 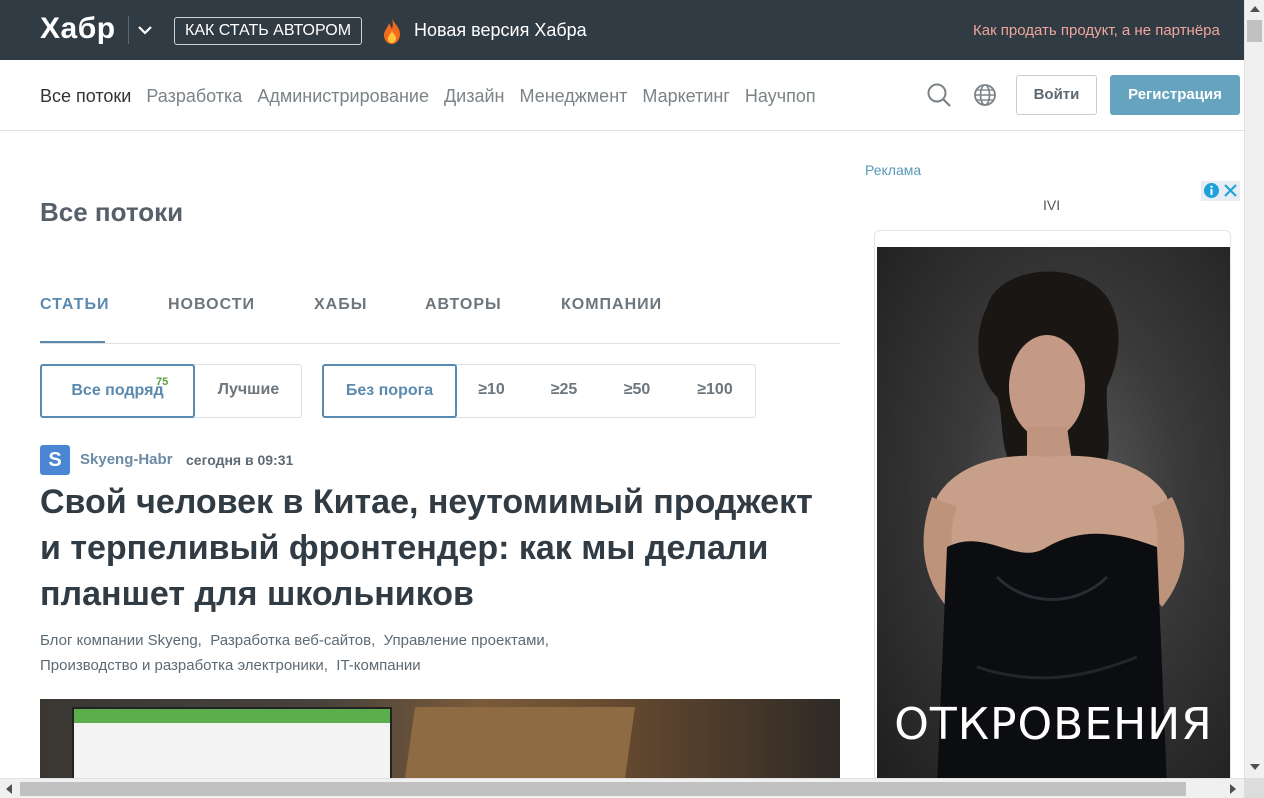 I want to click on scroll-down-arrow-icon, so click(x=1255, y=767).